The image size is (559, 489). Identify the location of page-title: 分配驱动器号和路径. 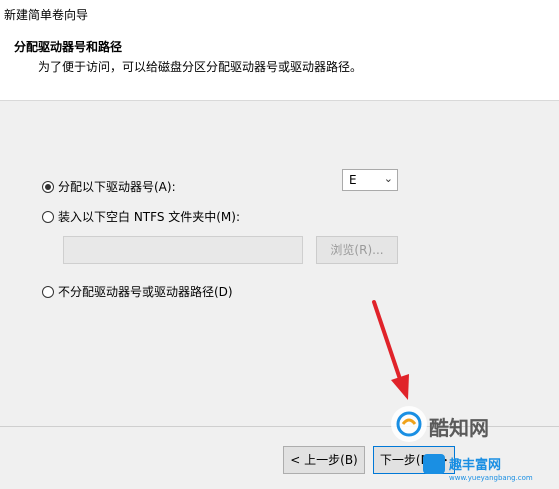
(68, 47).